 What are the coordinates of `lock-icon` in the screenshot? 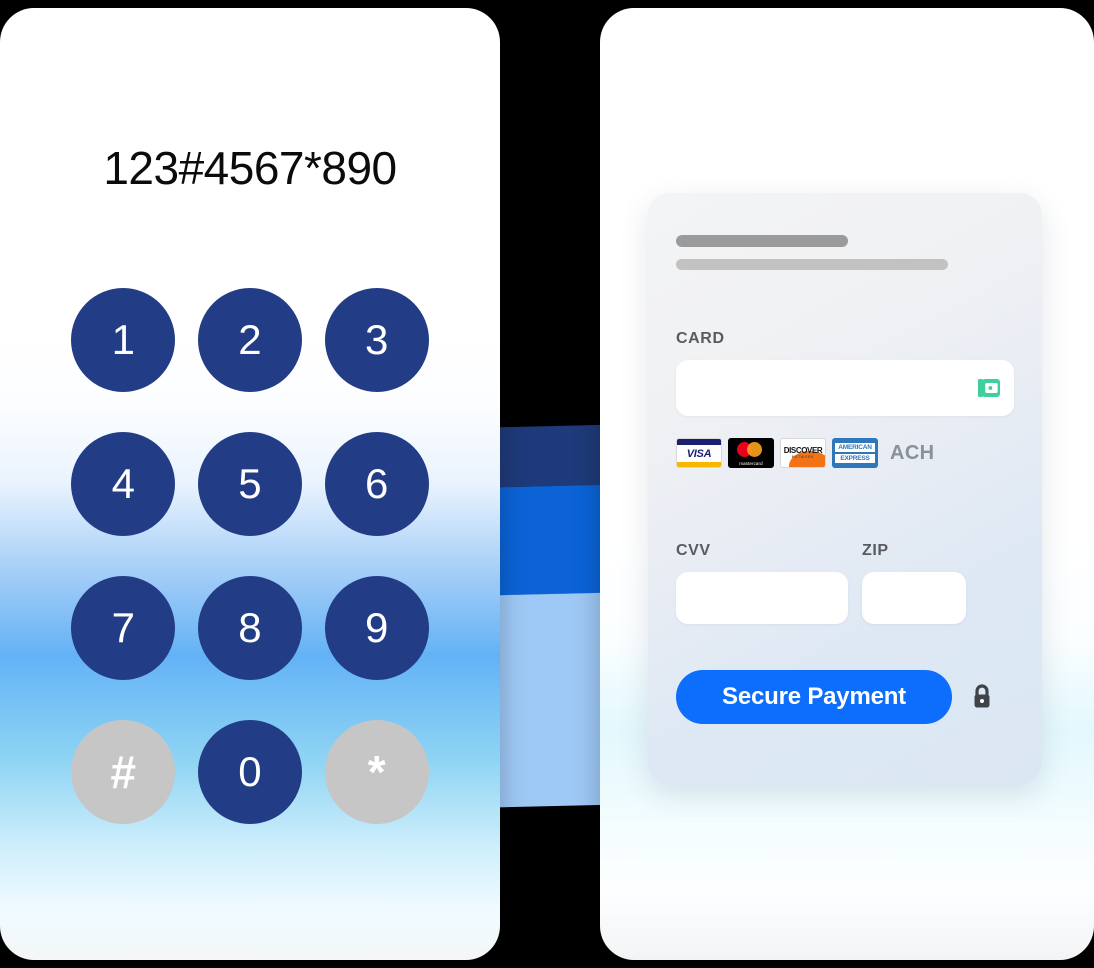 It's located at (982, 696).